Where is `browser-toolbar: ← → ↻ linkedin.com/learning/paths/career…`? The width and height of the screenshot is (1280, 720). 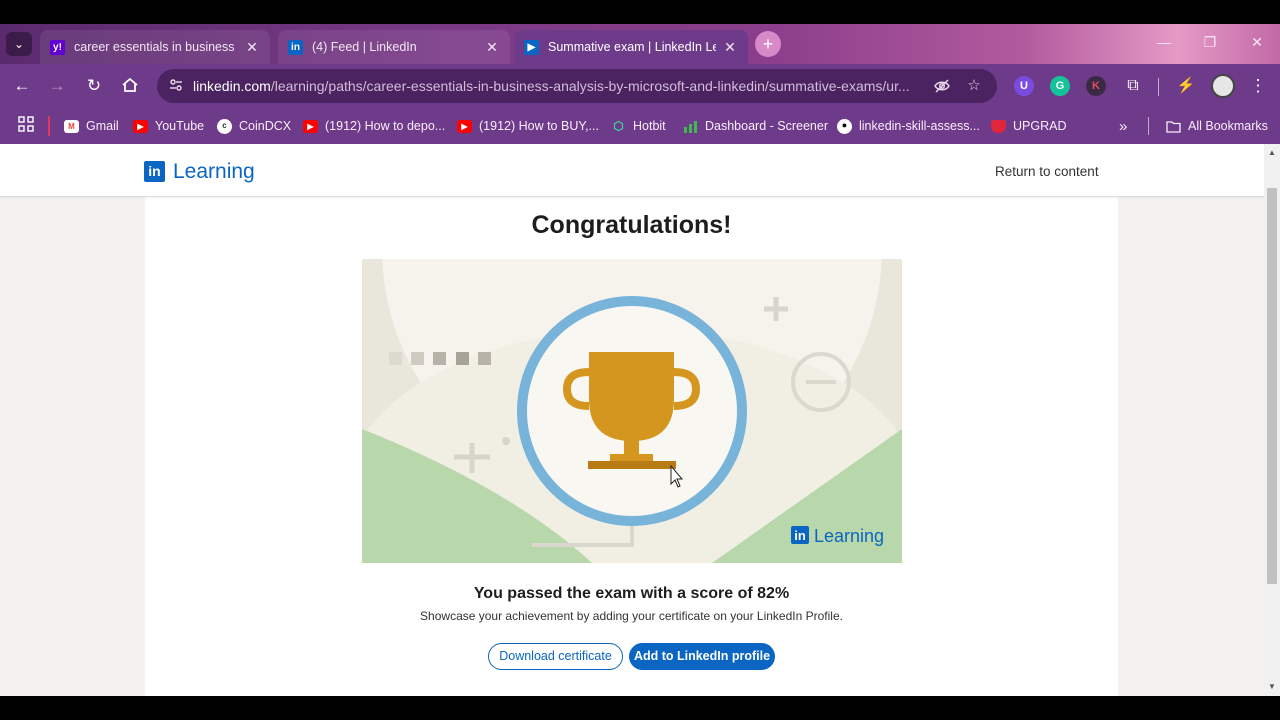
browser-toolbar: ← → ↻ linkedin.com/learning/paths/career… is located at coordinates (640, 86).